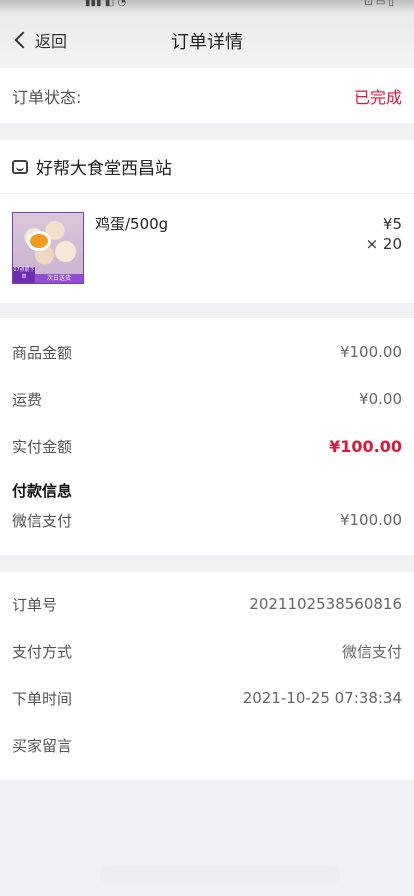 This screenshot has width=414, height=896. What do you see at coordinates (379, 4) in the screenshot?
I see `battery-icon: ⊡ ▭ ▯` at bounding box center [379, 4].